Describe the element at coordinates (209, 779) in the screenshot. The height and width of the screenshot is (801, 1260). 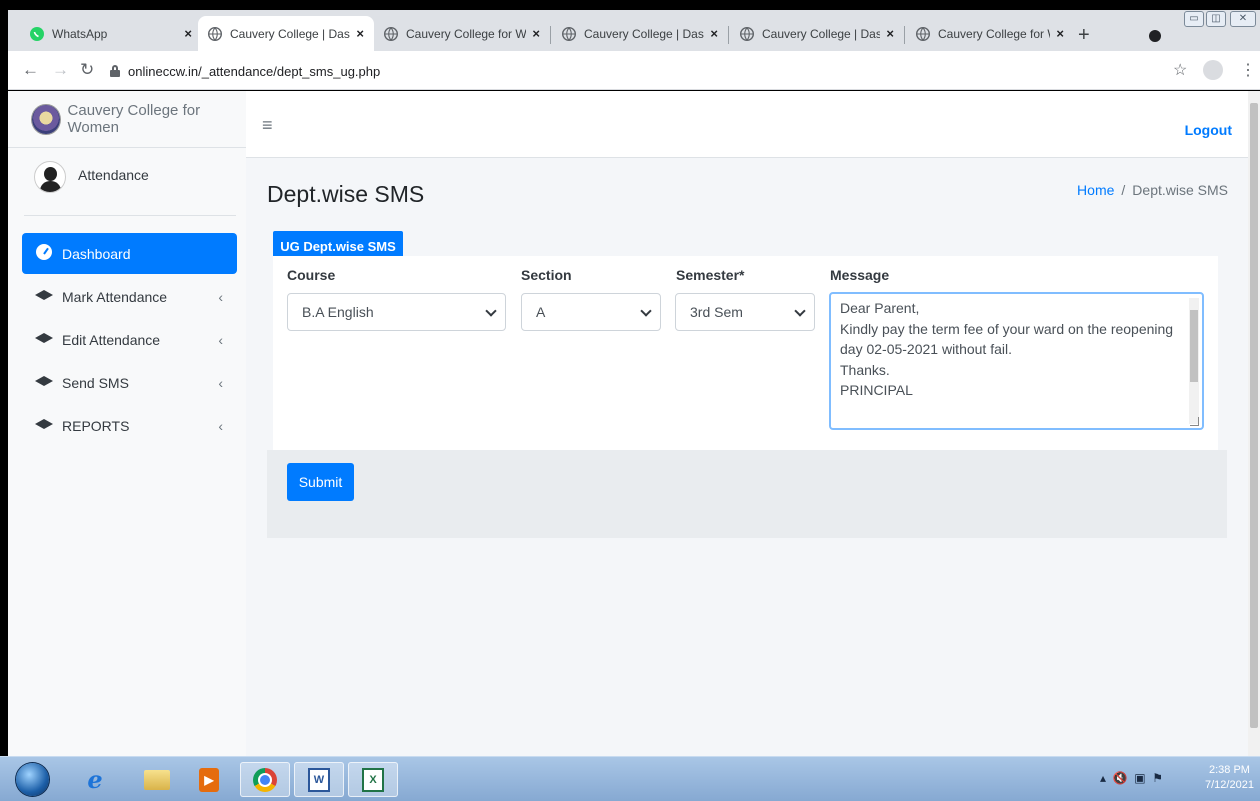
I see `media-player-icon: ▶` at that location.